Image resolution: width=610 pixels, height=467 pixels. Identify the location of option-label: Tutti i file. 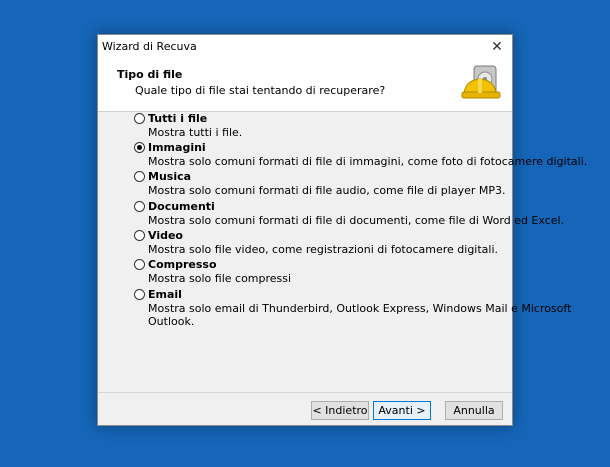
(178, 118).